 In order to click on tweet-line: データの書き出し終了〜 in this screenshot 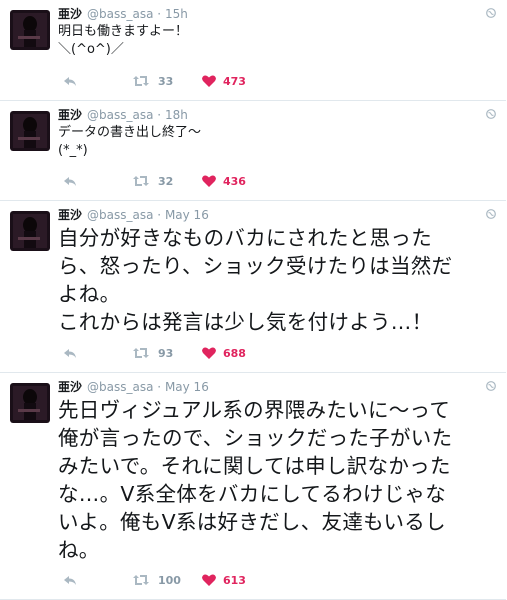, I will do `click(130, 132)`.